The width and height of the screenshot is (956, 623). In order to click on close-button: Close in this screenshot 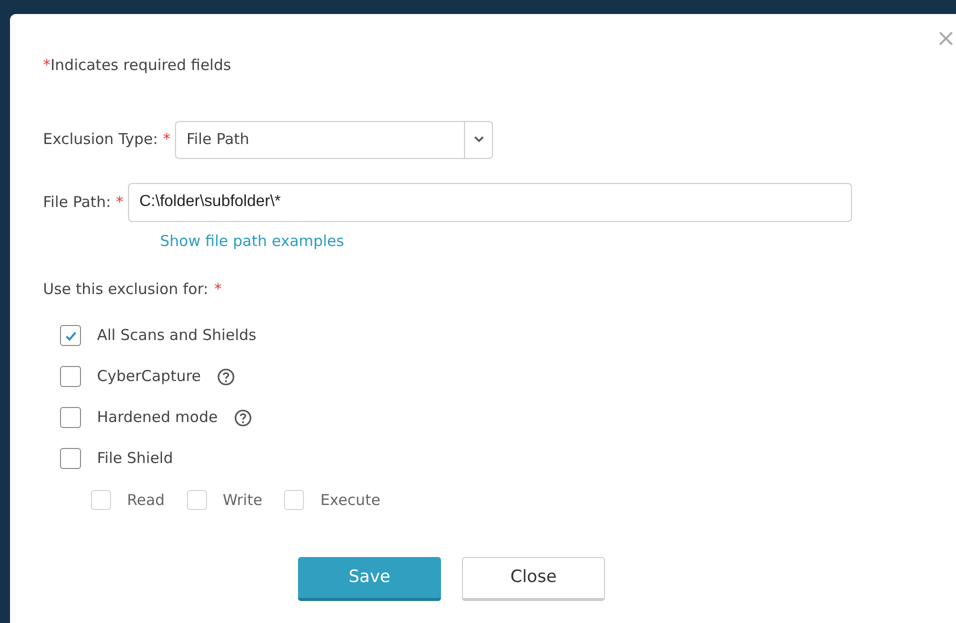, I will do `click(533, 579)`.